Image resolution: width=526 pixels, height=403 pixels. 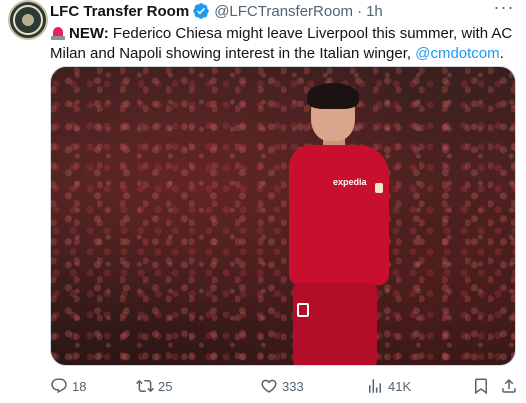 I want to click on action-bar: 18 25 333 41K, so click(x=283, y=386).